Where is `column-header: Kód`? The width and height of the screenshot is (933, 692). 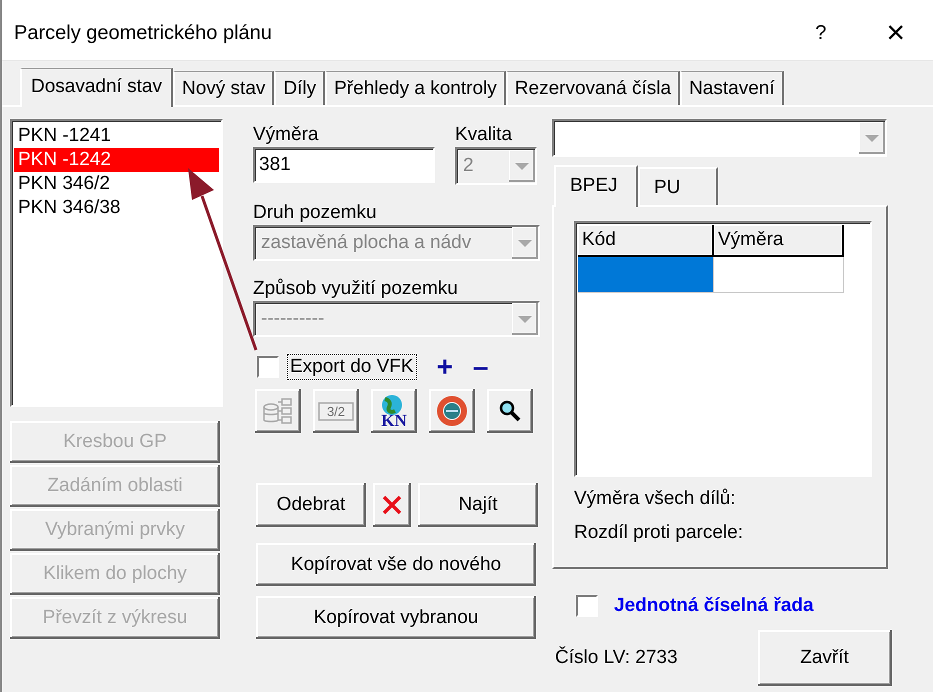 column-header: Kód is located at coordinates (646, 241).